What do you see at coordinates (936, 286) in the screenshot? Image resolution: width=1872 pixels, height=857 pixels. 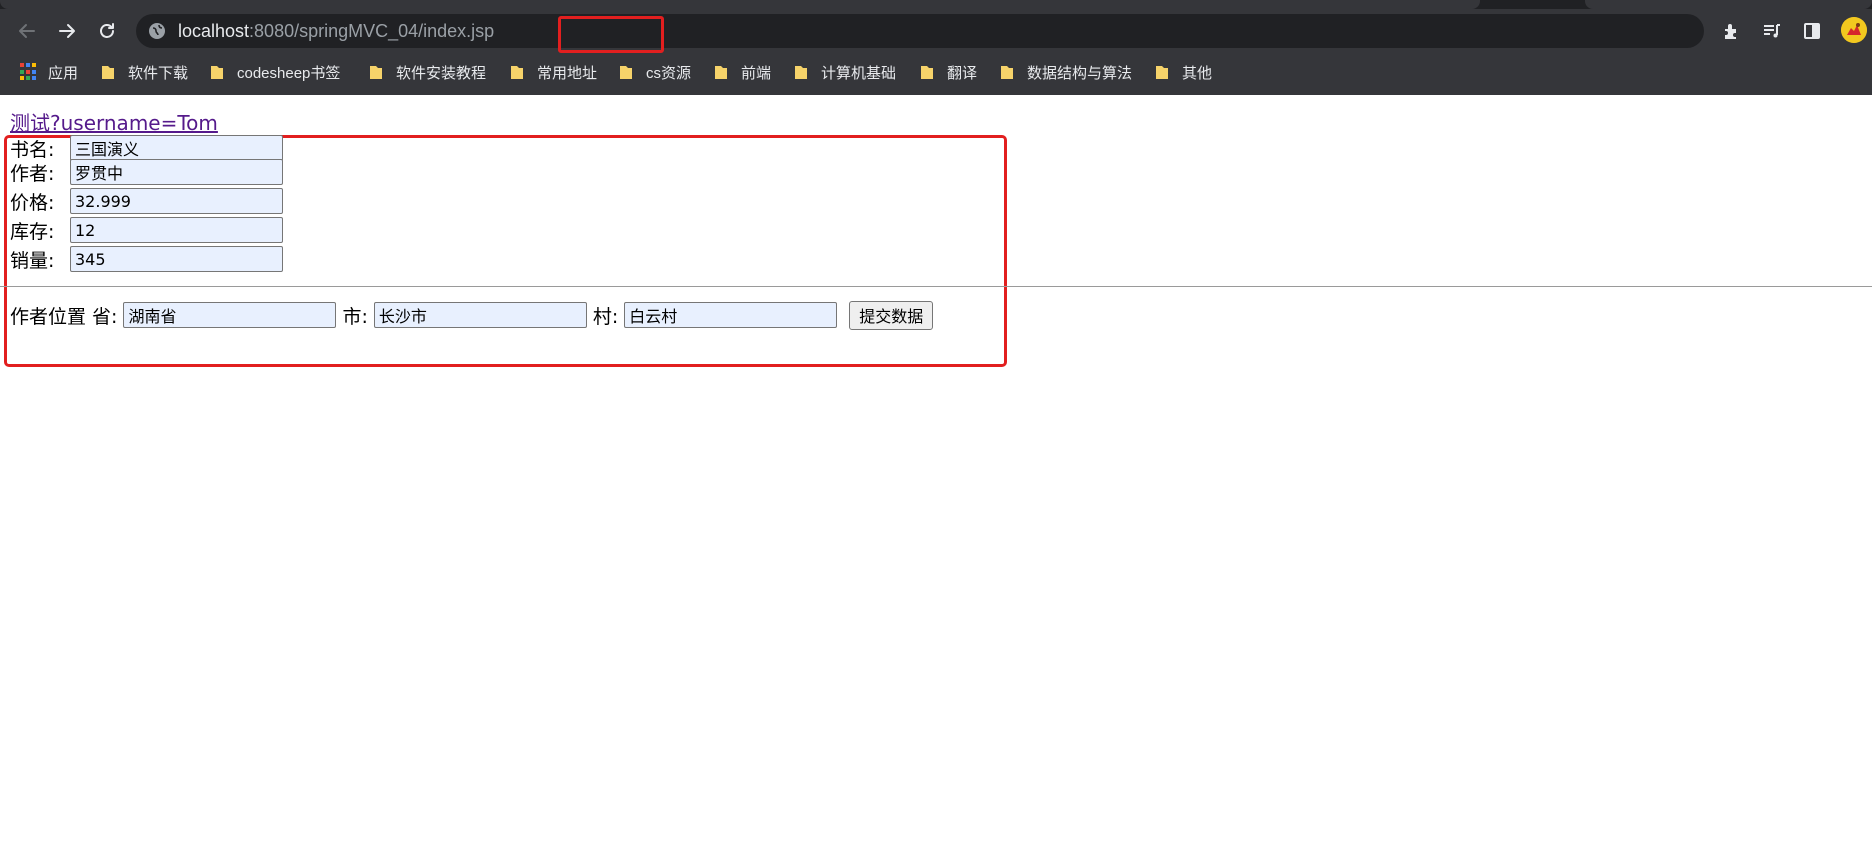 I see `horizontal-rule` at bounding box center [936, 286].